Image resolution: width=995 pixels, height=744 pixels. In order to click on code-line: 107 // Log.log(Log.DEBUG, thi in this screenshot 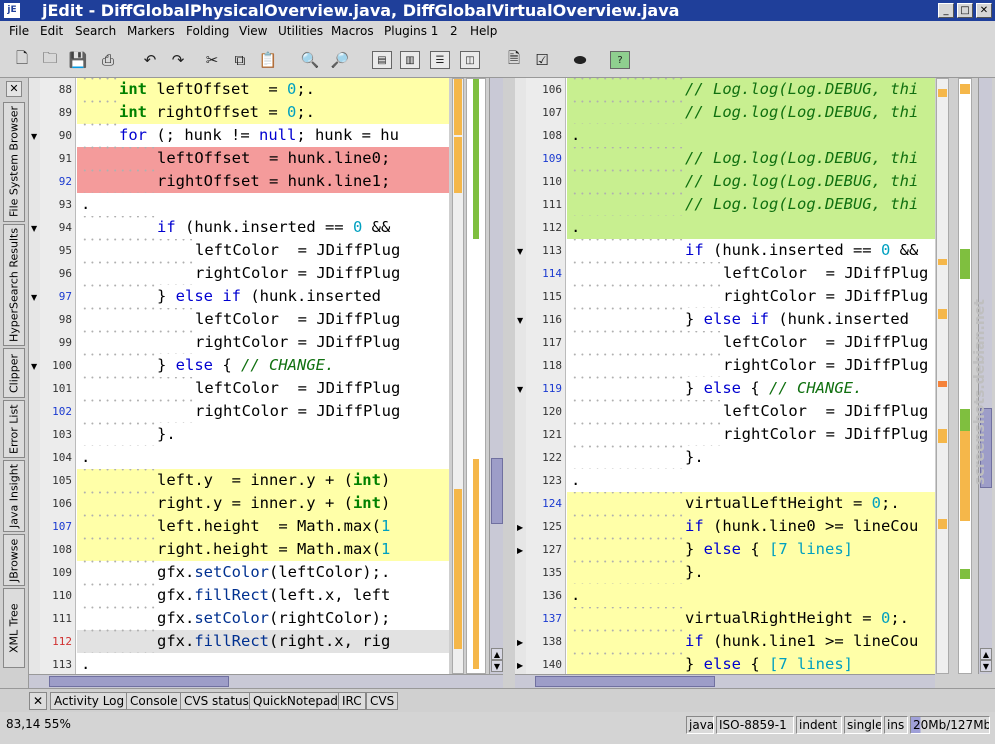, I will do `click(725, 112)`.